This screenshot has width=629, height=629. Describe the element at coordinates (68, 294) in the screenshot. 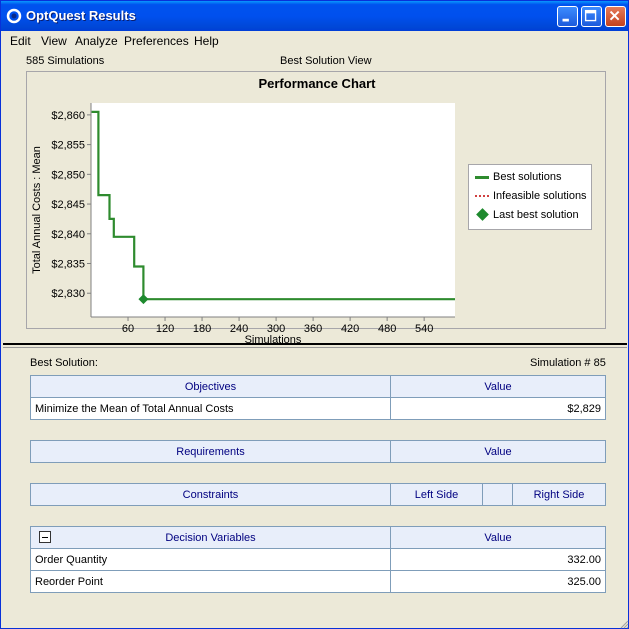

I see `y-tick-label: $2,830` at that location.